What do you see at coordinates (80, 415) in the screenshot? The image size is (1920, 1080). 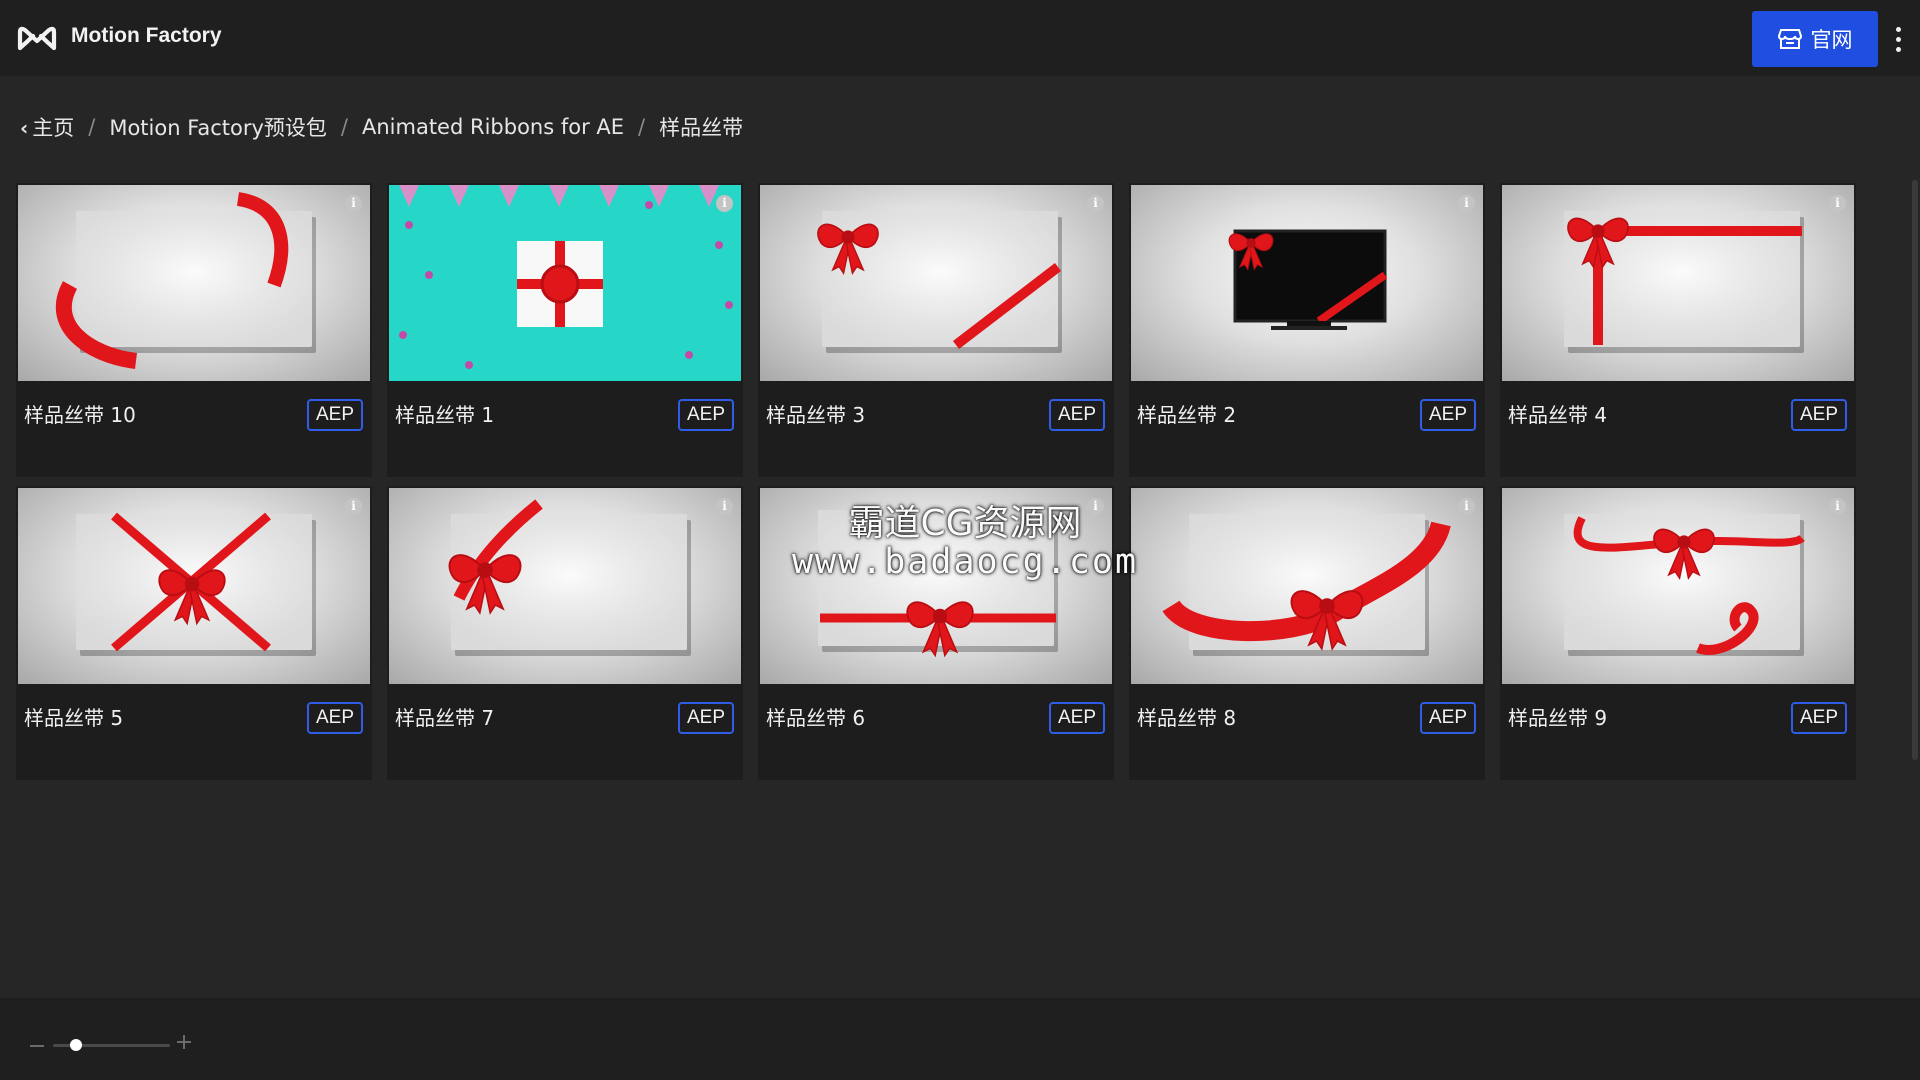 I see `card-title: 样品丝带 10` at bounding box center [80, 415].